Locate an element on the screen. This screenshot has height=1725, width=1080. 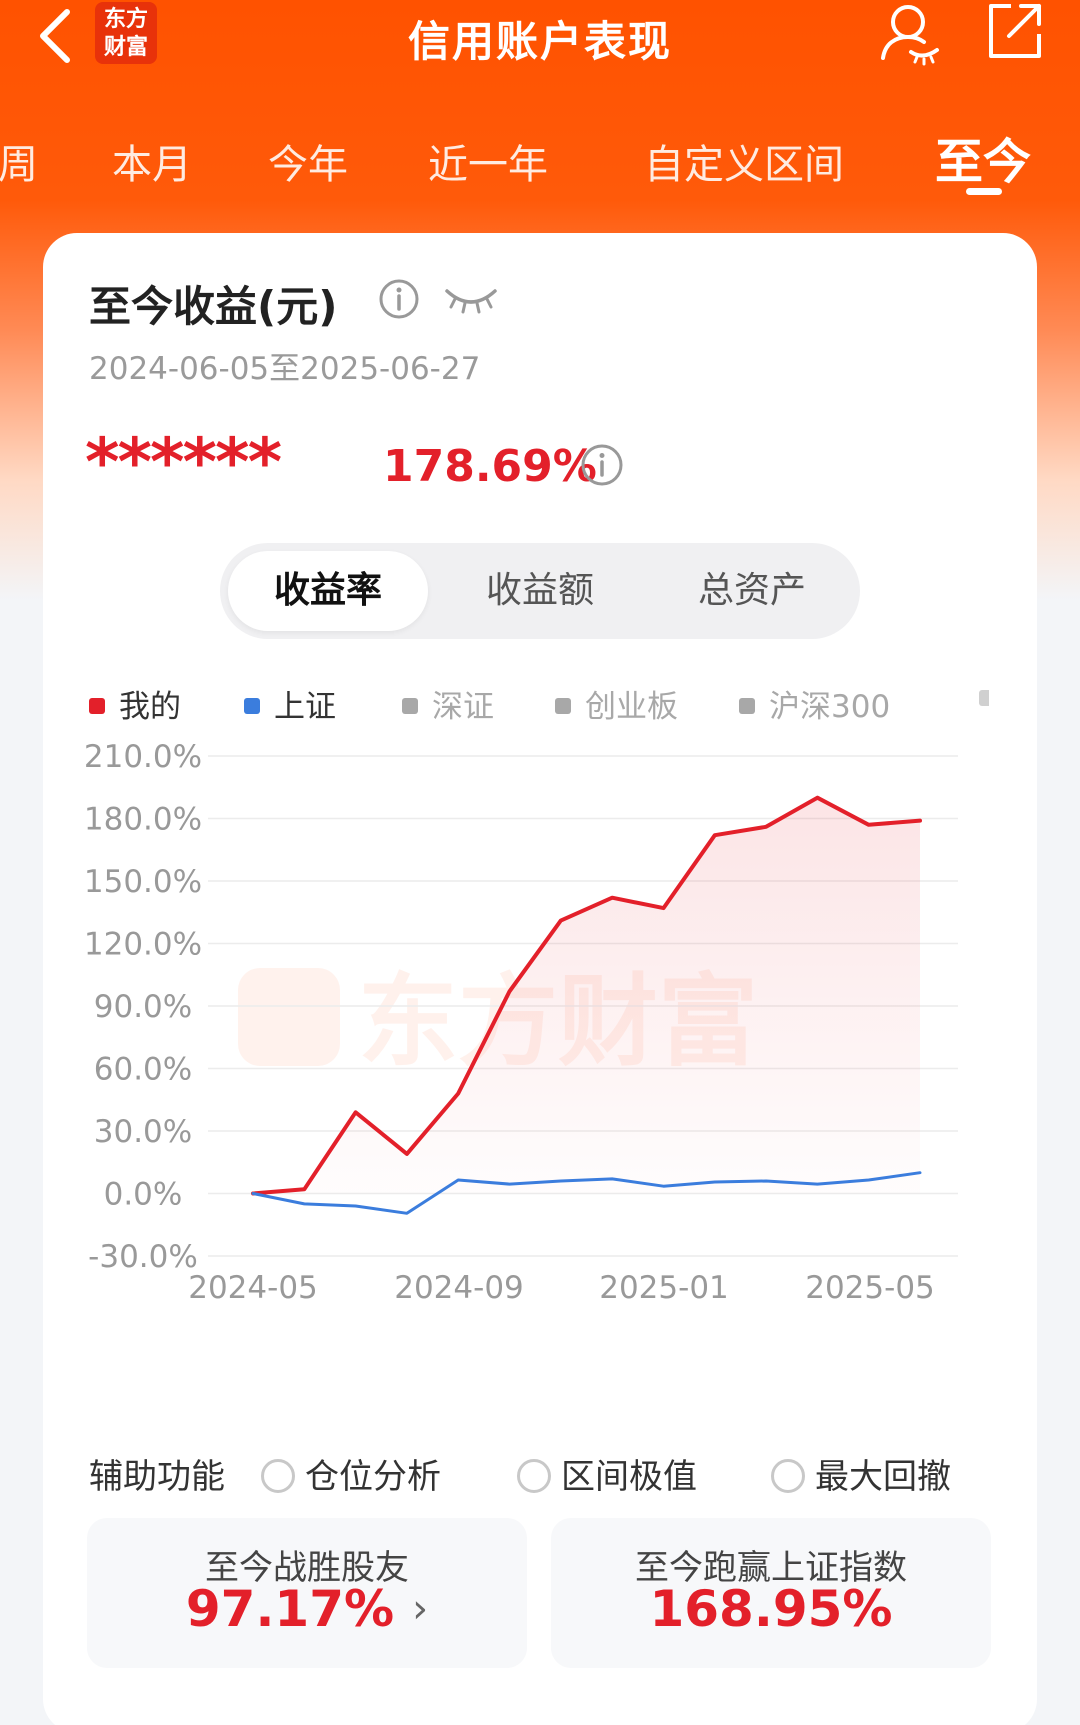
chevron-right-icon: › is located at coordinates (420, 1609).